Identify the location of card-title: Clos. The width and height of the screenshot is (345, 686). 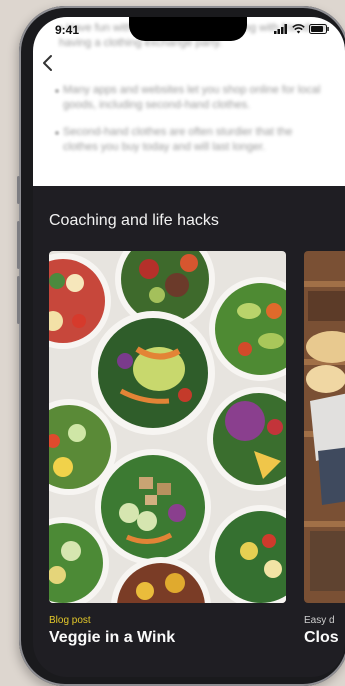
(321, 638).